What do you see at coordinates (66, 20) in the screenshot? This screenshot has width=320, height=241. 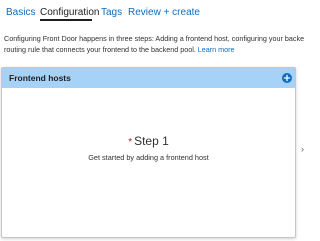 I see `active-tab-indicator` at bounding box center [66, 20].